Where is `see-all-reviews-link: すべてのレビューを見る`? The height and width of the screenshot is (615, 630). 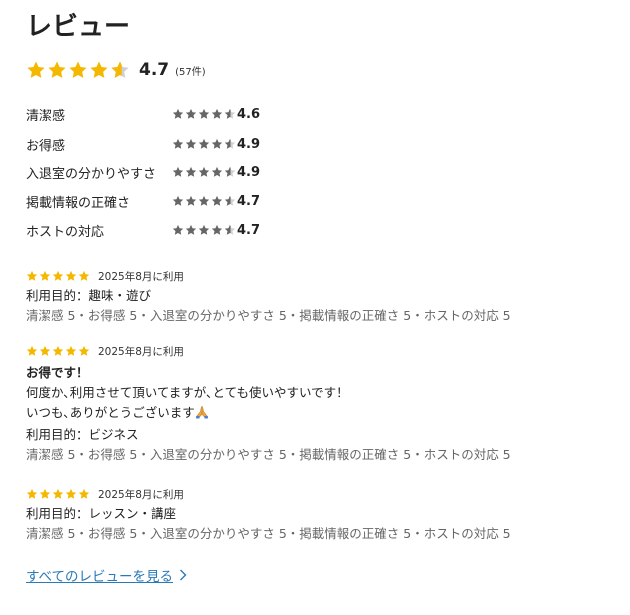 see-all-reviews-link: すべてのレビューを見る is located at coordinates (106, 575).